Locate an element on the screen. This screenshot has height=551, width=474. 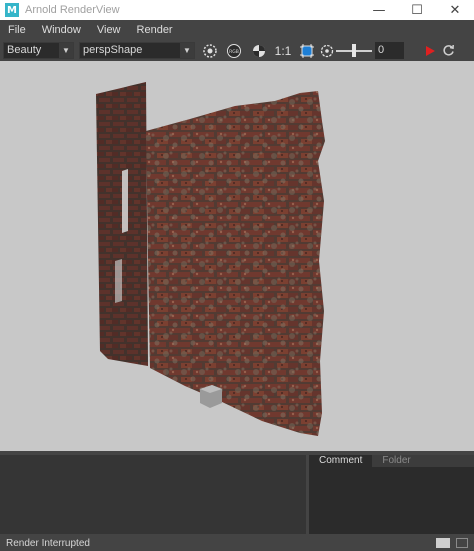
render-play-icon is located at coordinates (430, 50).